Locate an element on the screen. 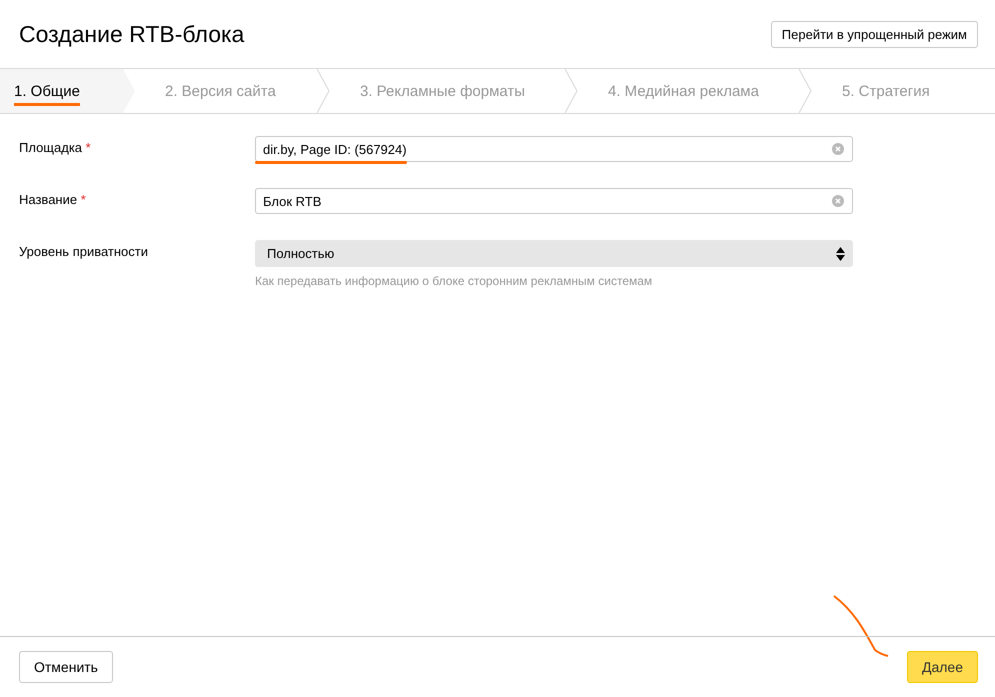  field-label: Название is located at coordinates (48, 199).